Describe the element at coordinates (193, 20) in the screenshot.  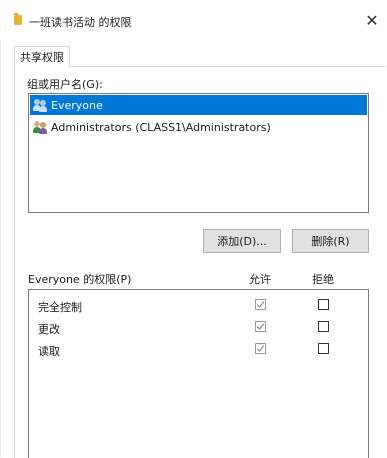
I see `title-bar: 一班读书活动 的权限 ✕` at that location.